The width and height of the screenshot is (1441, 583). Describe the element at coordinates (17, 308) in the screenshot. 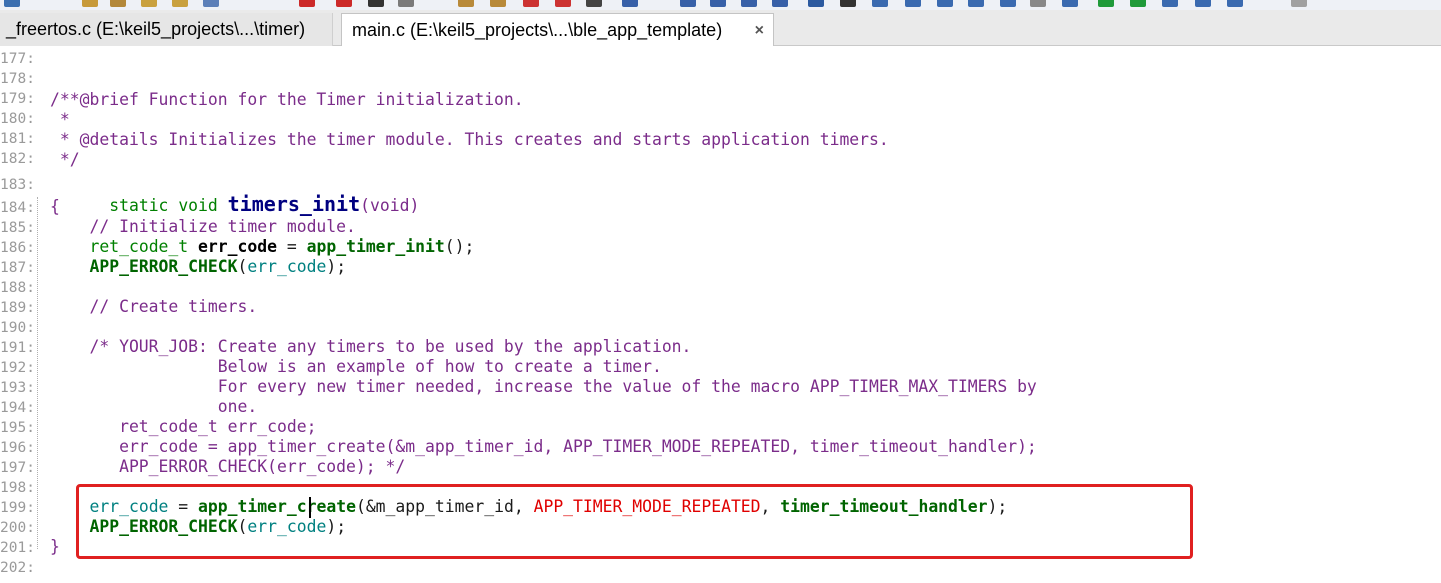

I see `line-number: 189:` at that location.